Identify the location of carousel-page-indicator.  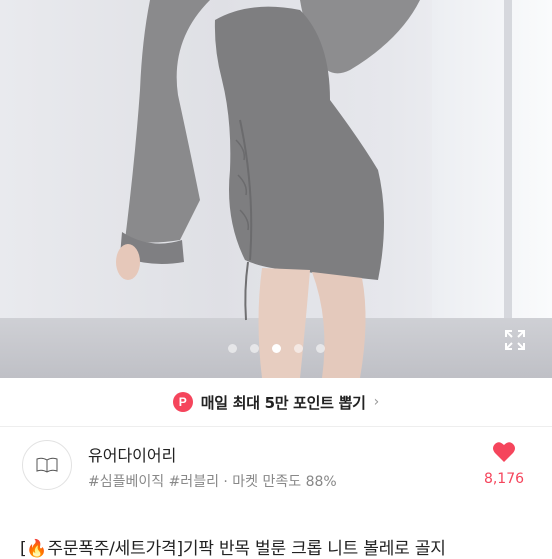
(276, 348).